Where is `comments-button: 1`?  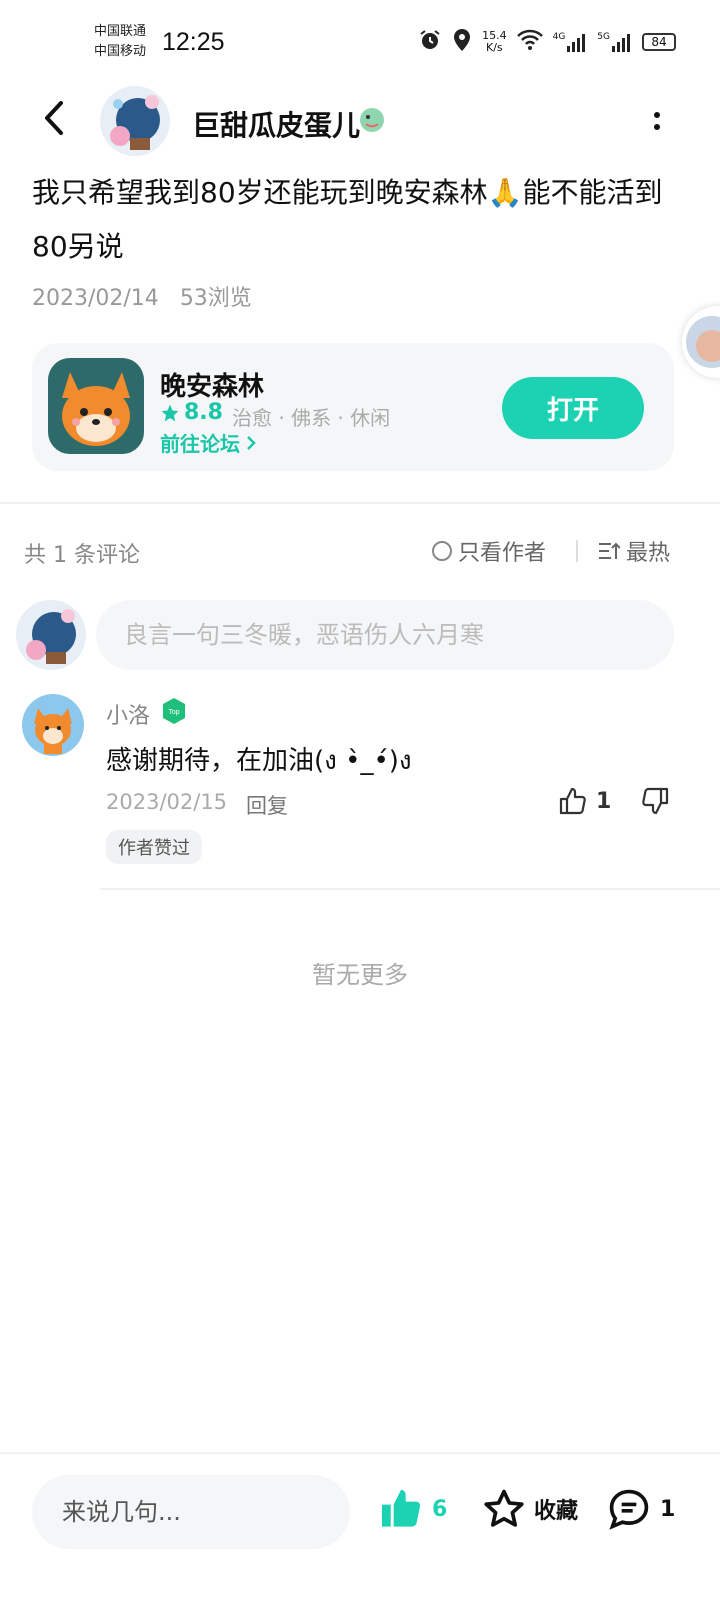
comments-button: 1 is located at coordinates (640, 1509).